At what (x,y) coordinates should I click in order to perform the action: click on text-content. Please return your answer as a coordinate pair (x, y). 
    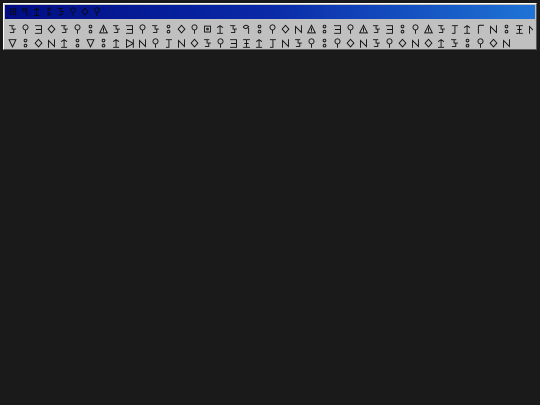
    Looking at the image, I should click on (270, 36).